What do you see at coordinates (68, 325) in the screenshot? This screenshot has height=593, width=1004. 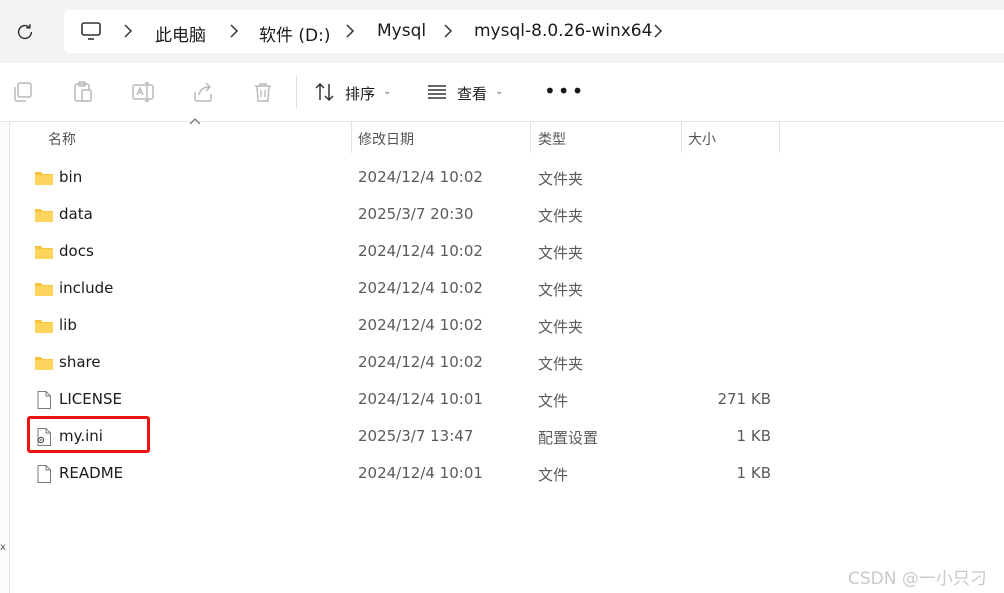 I see `file-name: lib` at bounding box center [68, 325].